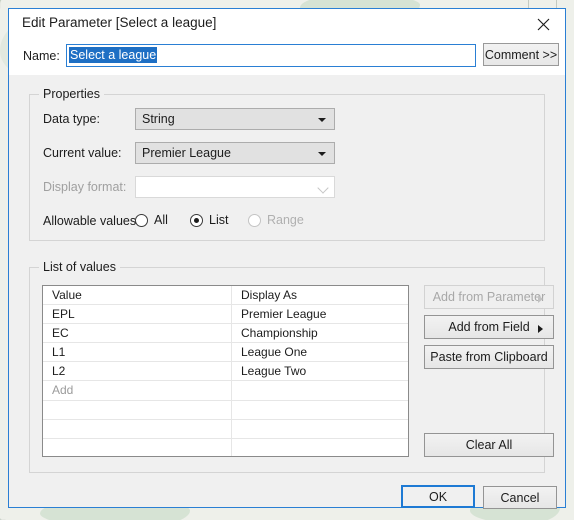 Image resolution: width=574 pixels, height=520 pixels. I want to click on display-format-select, so click(235, 187).